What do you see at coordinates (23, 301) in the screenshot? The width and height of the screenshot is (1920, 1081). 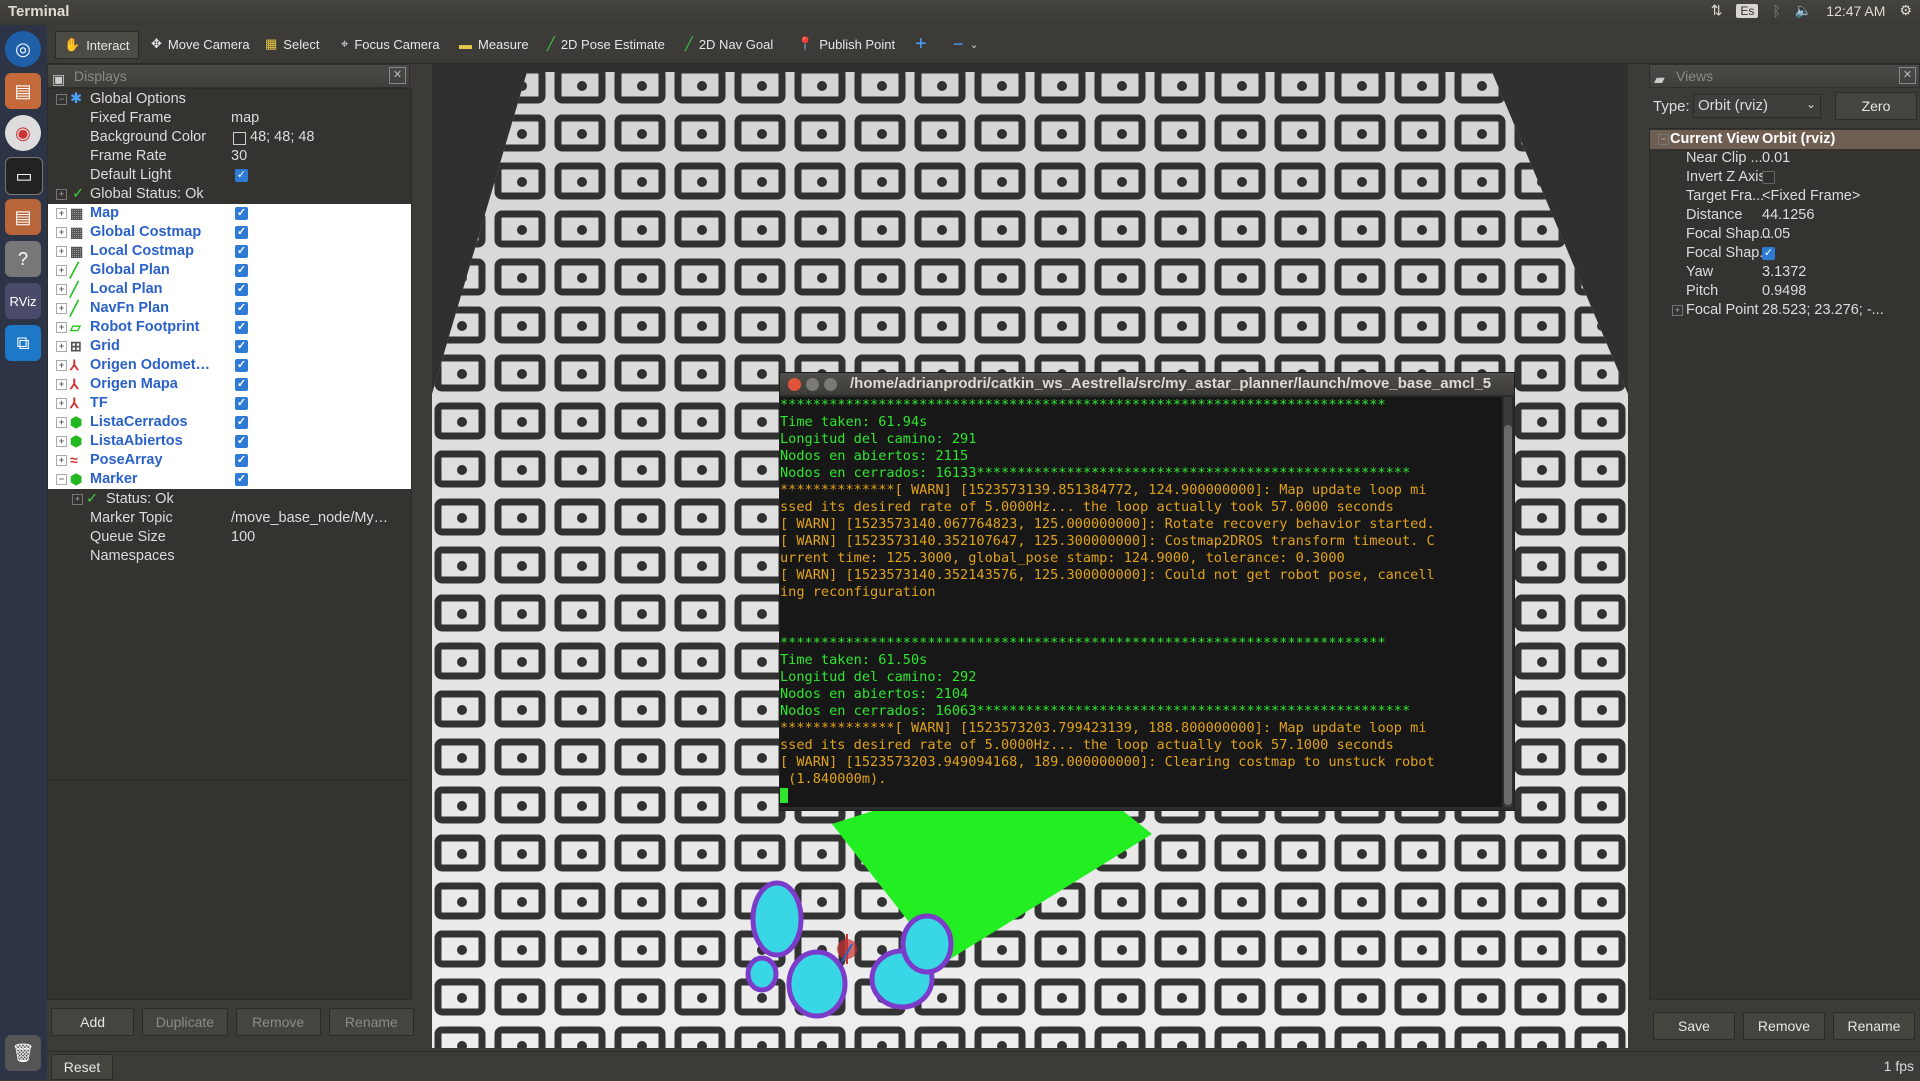 I see `rviz-icon: RViz` at bounding box center [23, 301].